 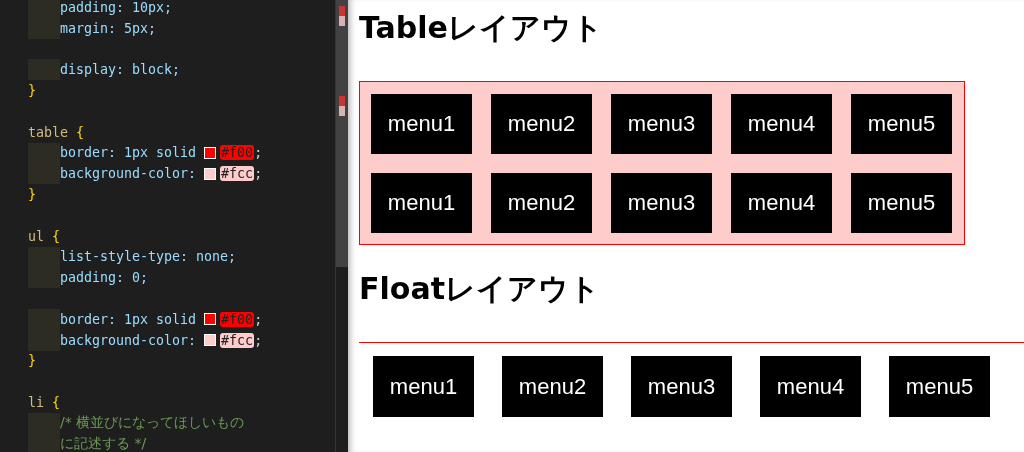 I want to click on section-heading: Floatレイアウト, so click(x=480, y=289).